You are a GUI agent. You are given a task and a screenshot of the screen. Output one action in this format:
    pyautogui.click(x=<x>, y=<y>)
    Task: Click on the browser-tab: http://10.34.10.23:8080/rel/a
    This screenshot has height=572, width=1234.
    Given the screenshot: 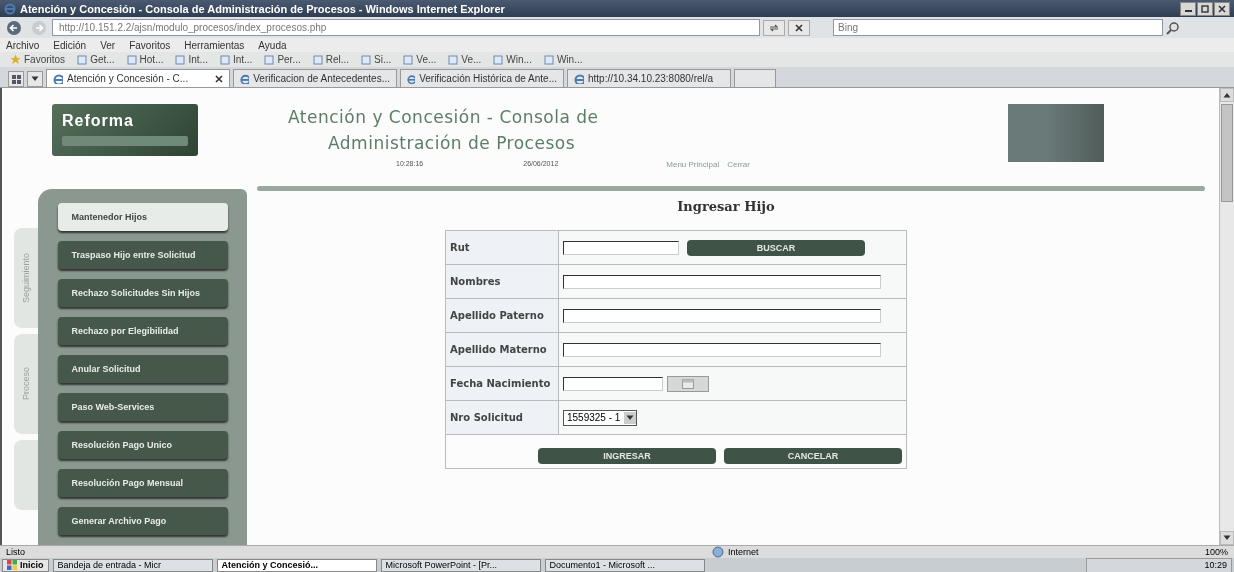 What is the action you would take?
    pyautogui.click(x=649, y=78)
    